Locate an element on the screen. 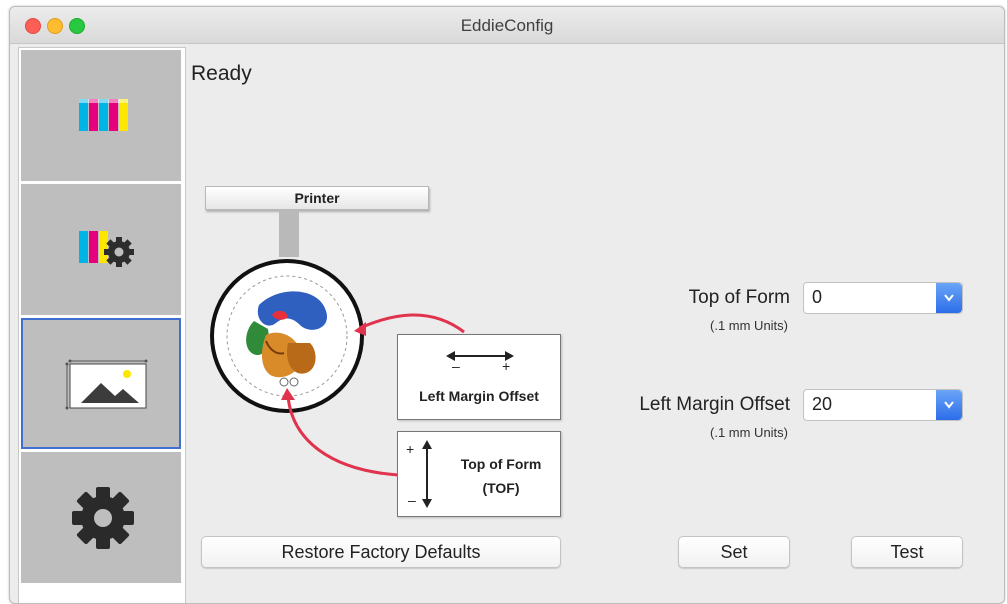 The height and width of the screenshot is (604, 1007). top-of-form-value: 0 is located at coordinates (817, 297).